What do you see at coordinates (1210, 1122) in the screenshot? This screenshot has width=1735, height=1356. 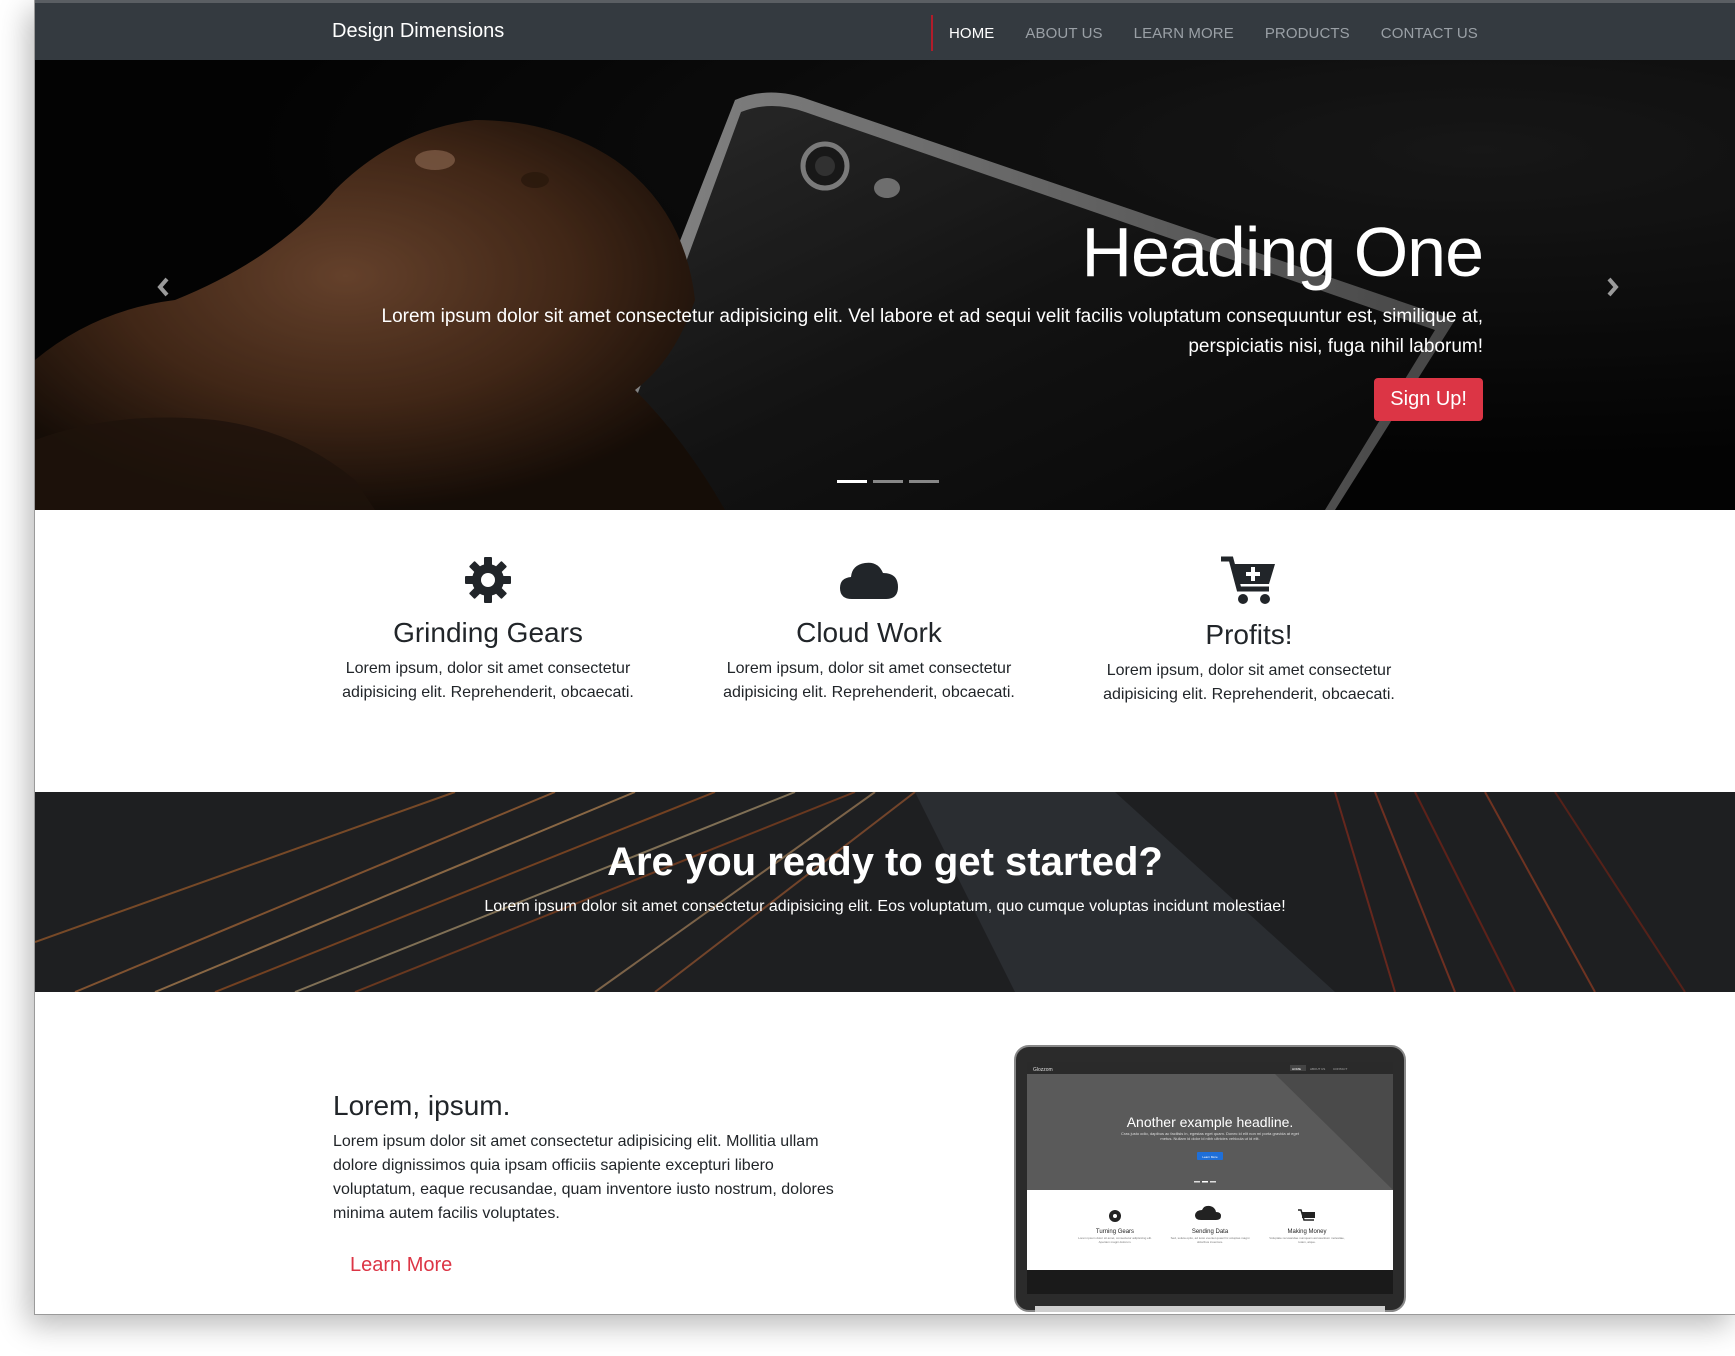 I see `laptop-screen-headline: Another example headline.` at bounding box center [1210, 1122].